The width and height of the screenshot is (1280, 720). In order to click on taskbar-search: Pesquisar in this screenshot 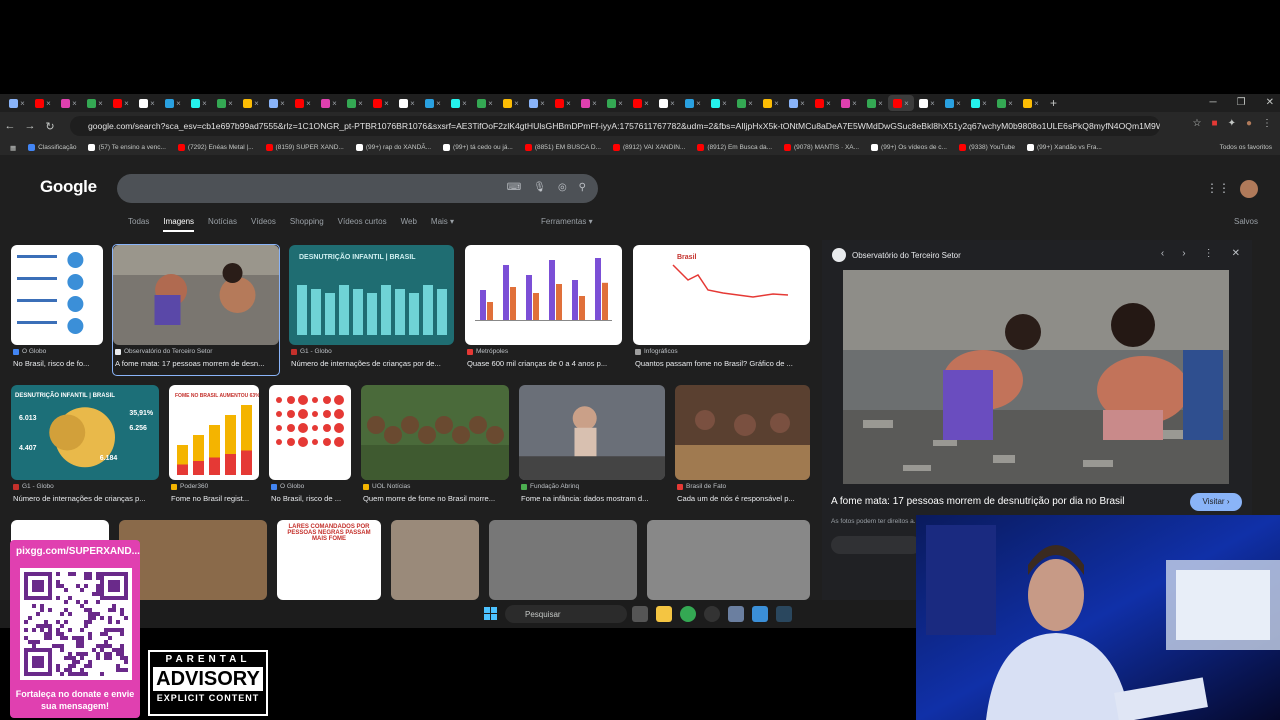, I will do `click(566, 614)`.